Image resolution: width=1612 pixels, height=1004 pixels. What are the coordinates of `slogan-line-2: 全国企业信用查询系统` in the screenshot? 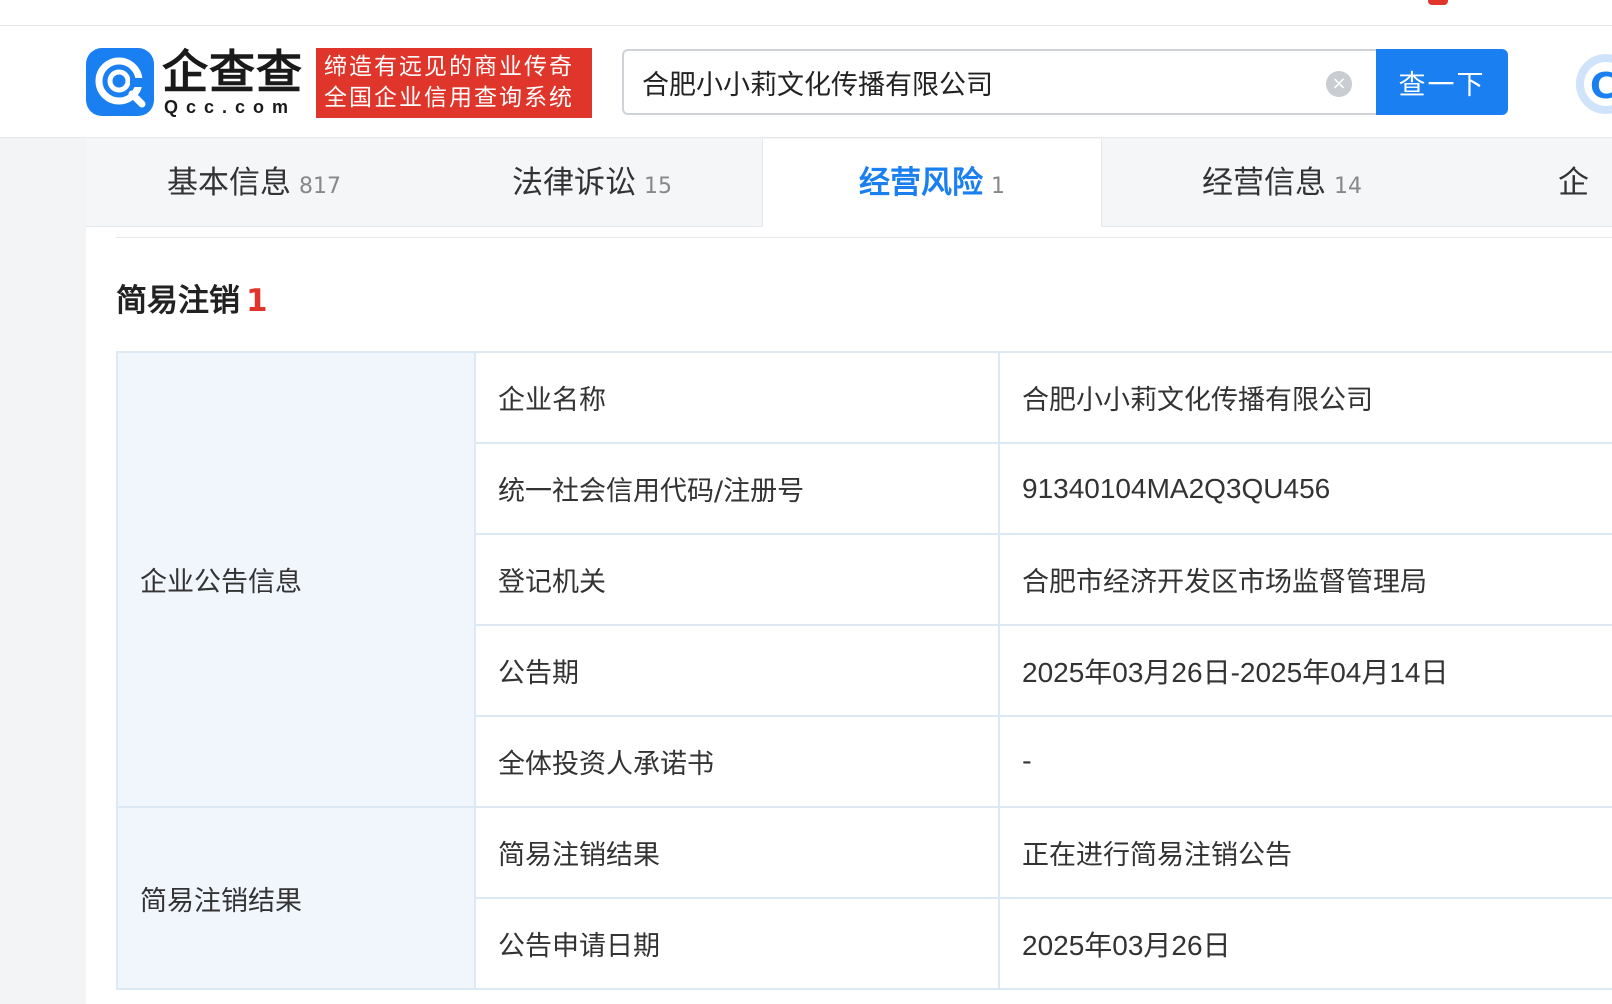 It's located at (449, 98).